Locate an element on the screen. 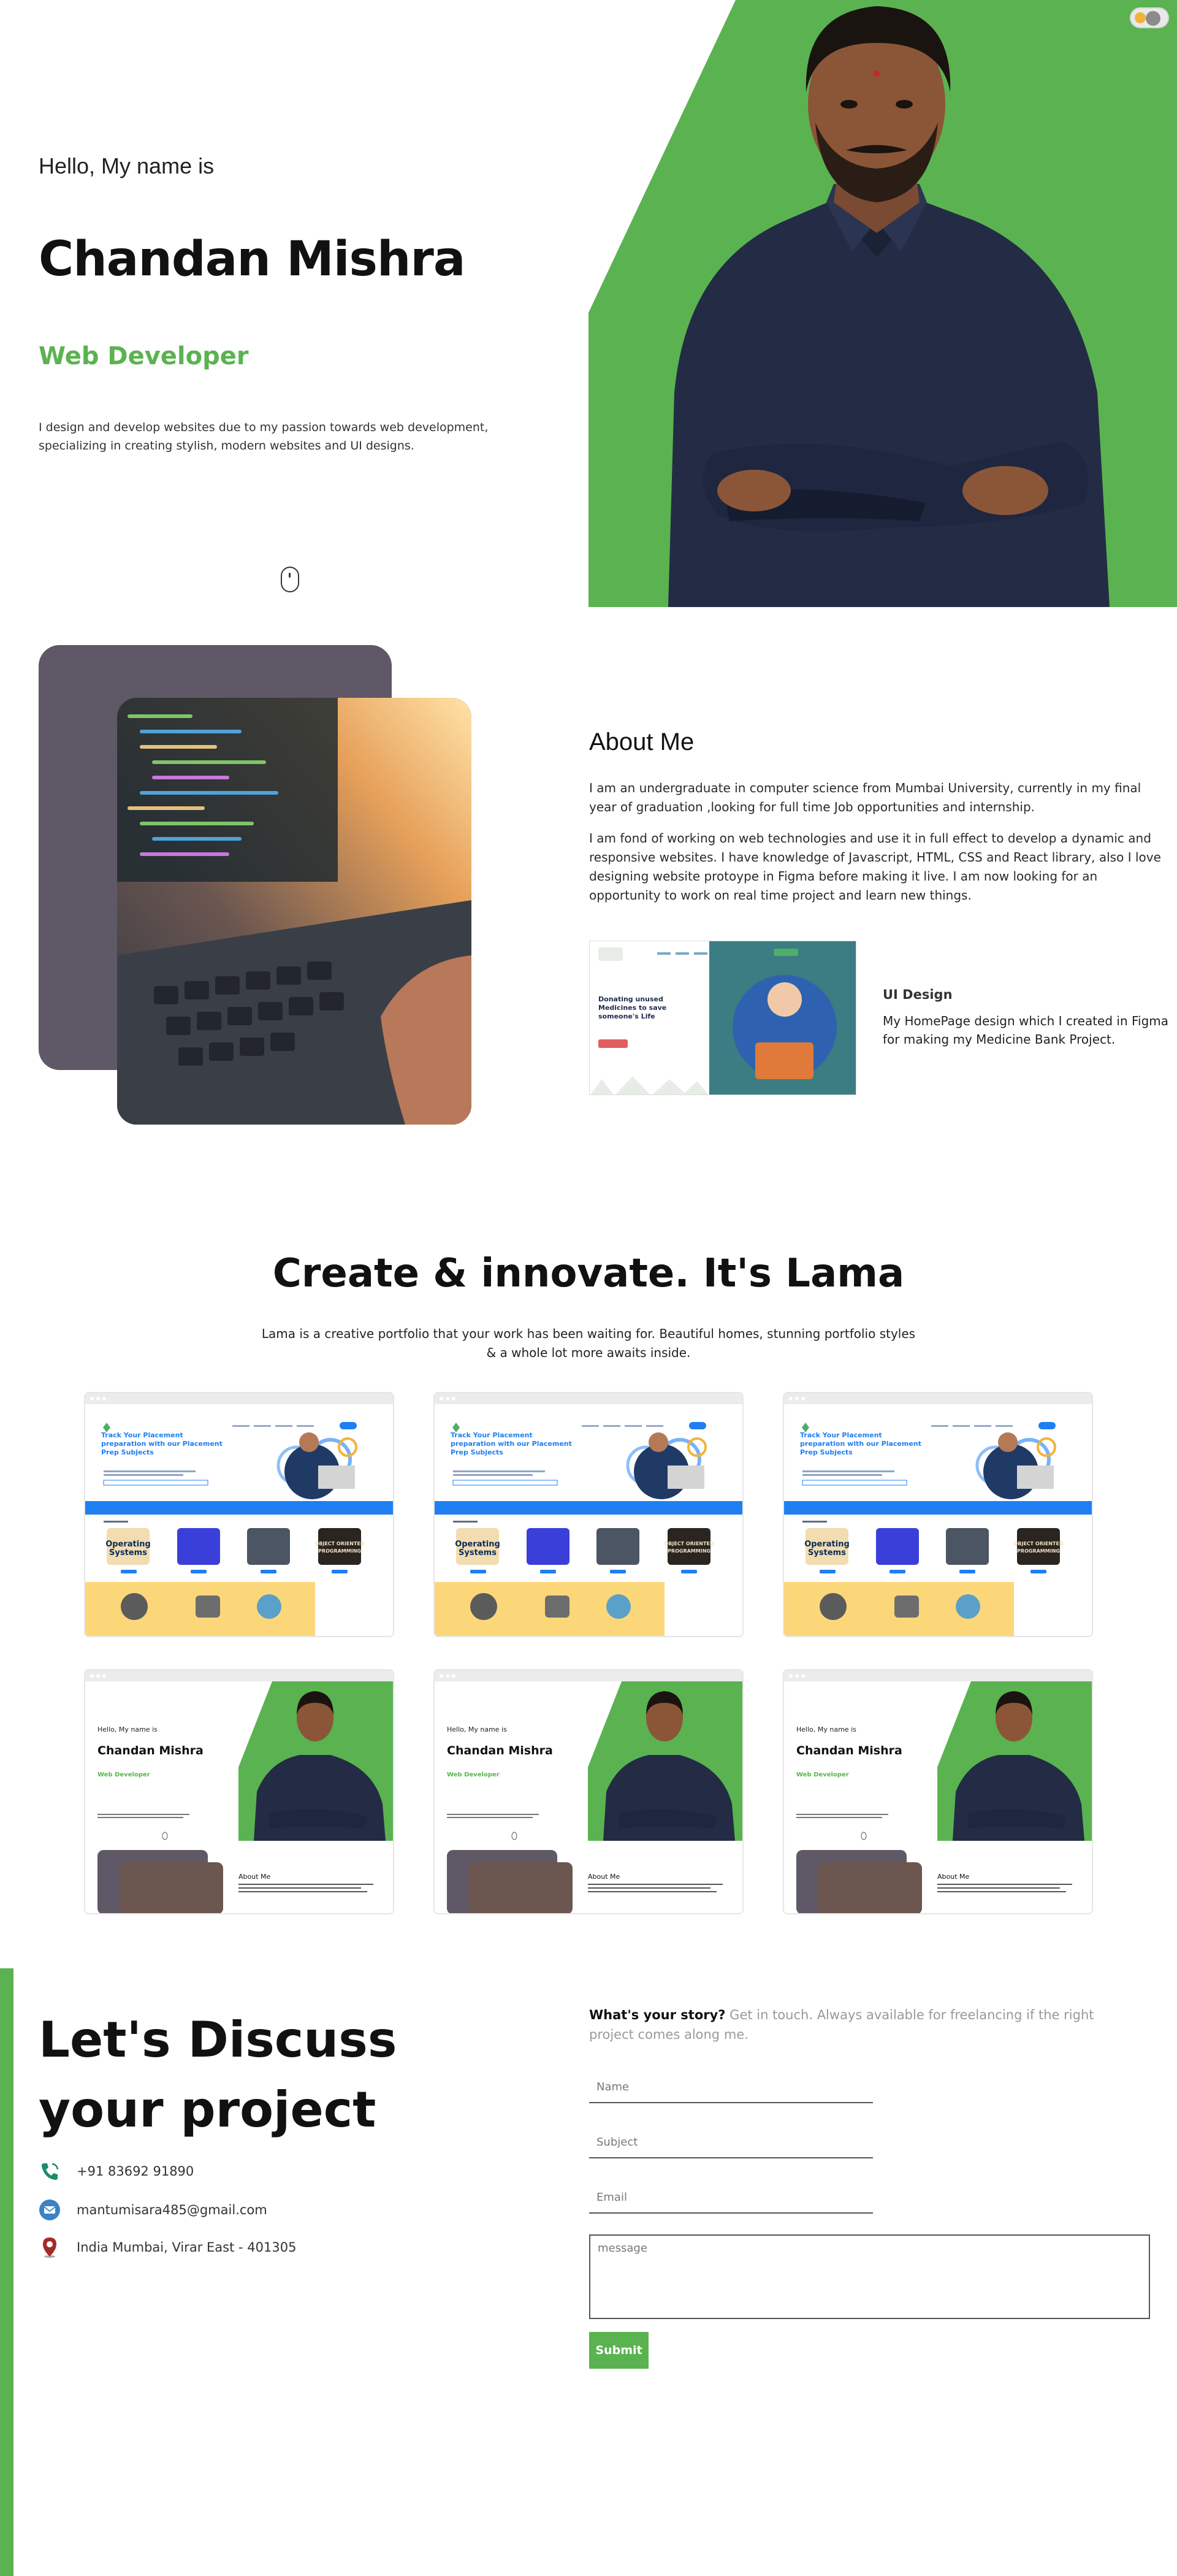 This screenshot has width=1177, height=2576. mouse-wheel is located at coordinates (290, 575).